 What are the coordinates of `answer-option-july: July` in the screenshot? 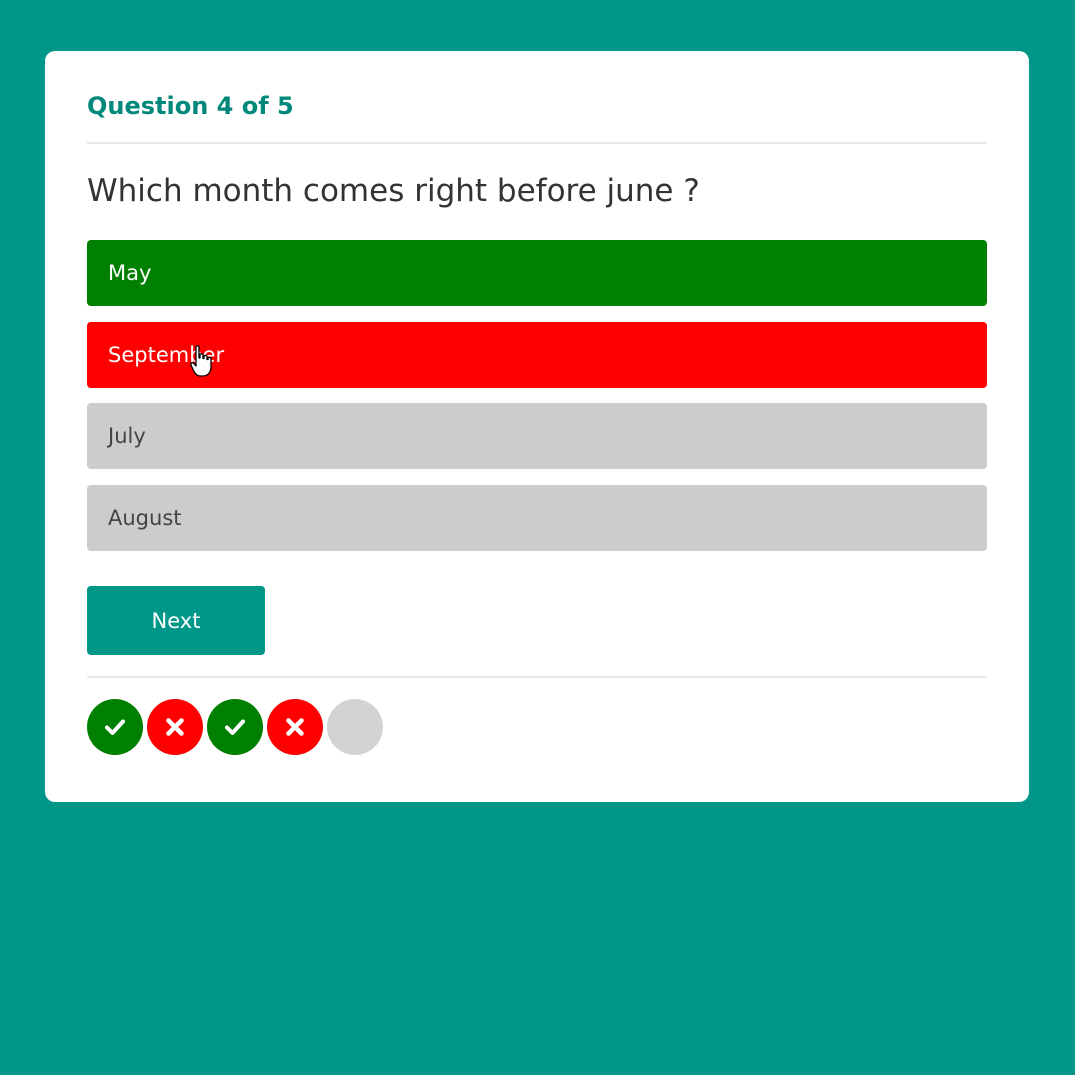 It's located at (537, 436).